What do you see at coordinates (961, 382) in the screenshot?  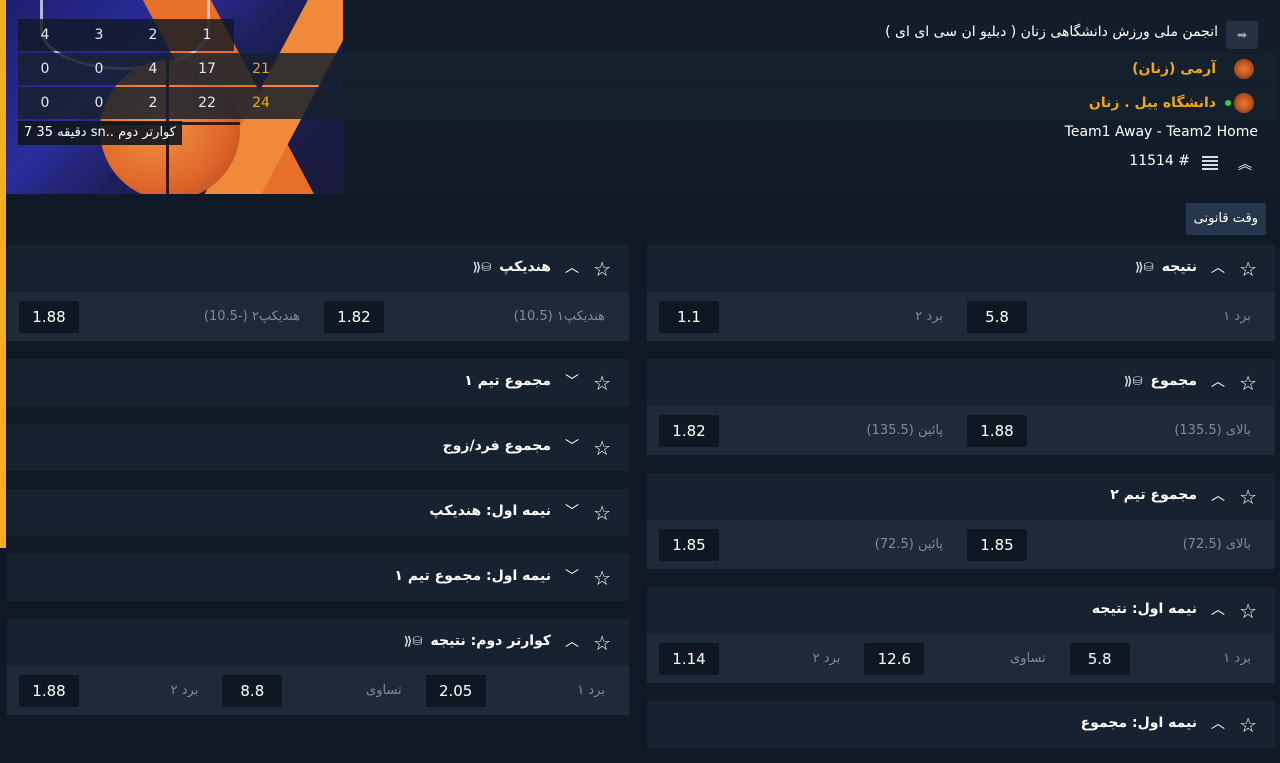 I see `market-header: ☆ ︿ مجموع⛁⟪` at bounding box center [961, 382].